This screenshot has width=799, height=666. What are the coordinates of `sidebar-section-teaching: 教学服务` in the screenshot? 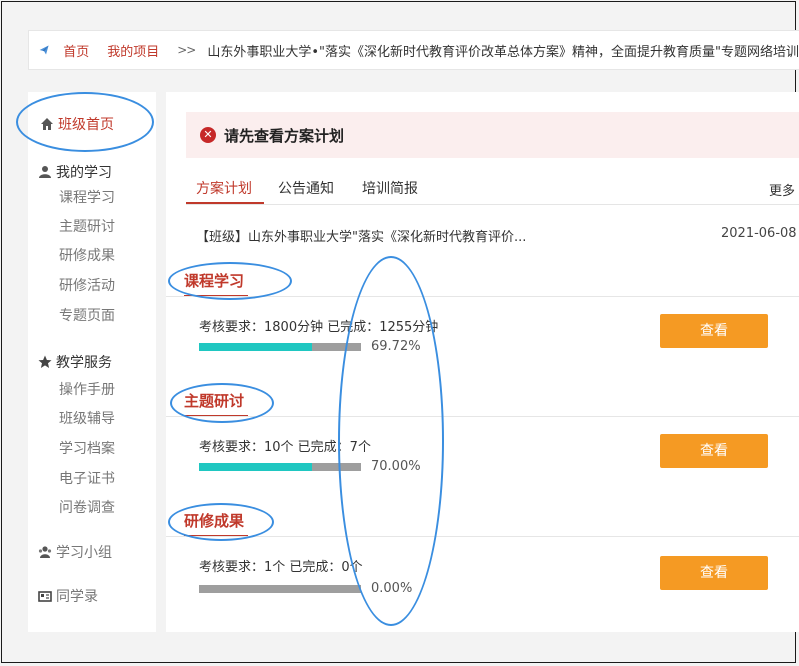 It's located at (75, 362).